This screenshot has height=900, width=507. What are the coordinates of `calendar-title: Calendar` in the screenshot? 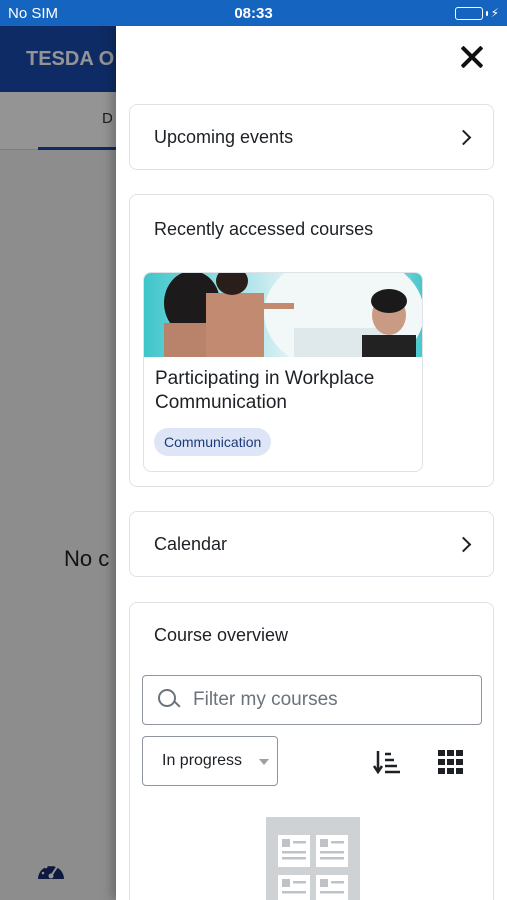 It's located at (191, 543).